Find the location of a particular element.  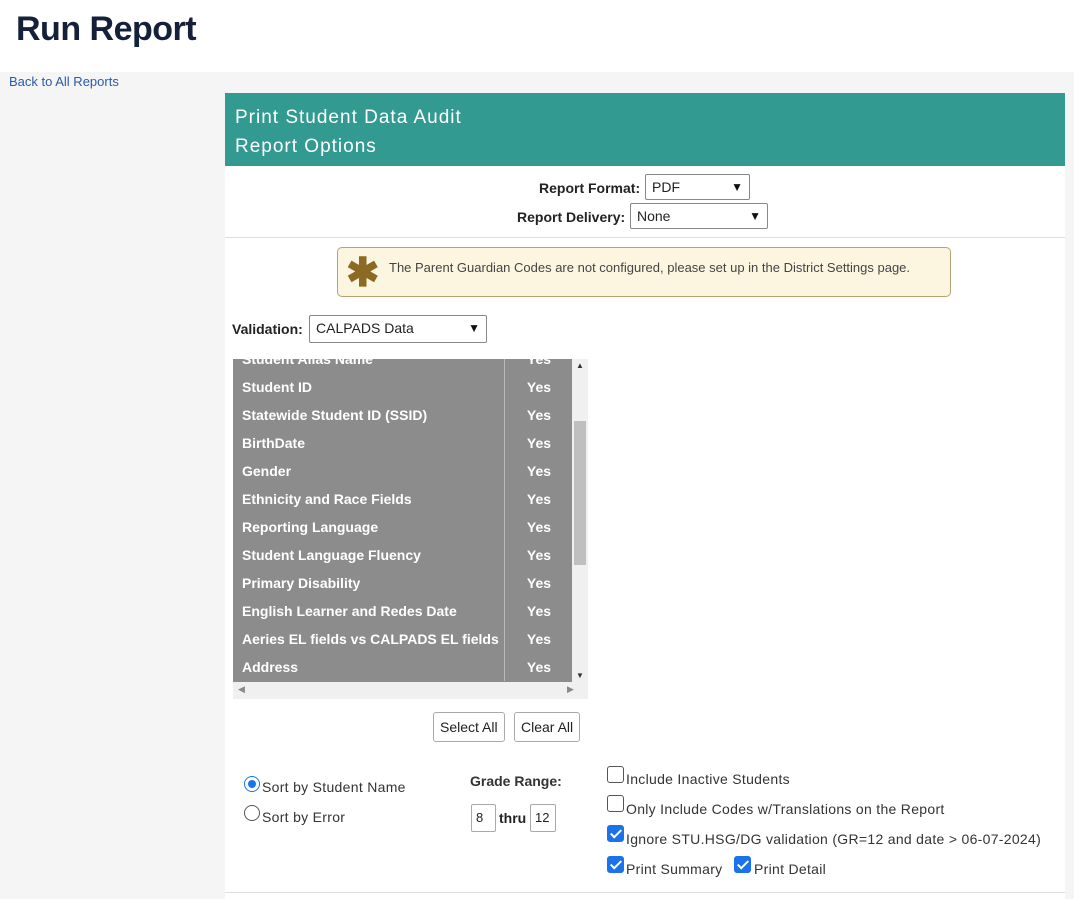

include-inactive-checkbox is located at coordinates (615, 774).